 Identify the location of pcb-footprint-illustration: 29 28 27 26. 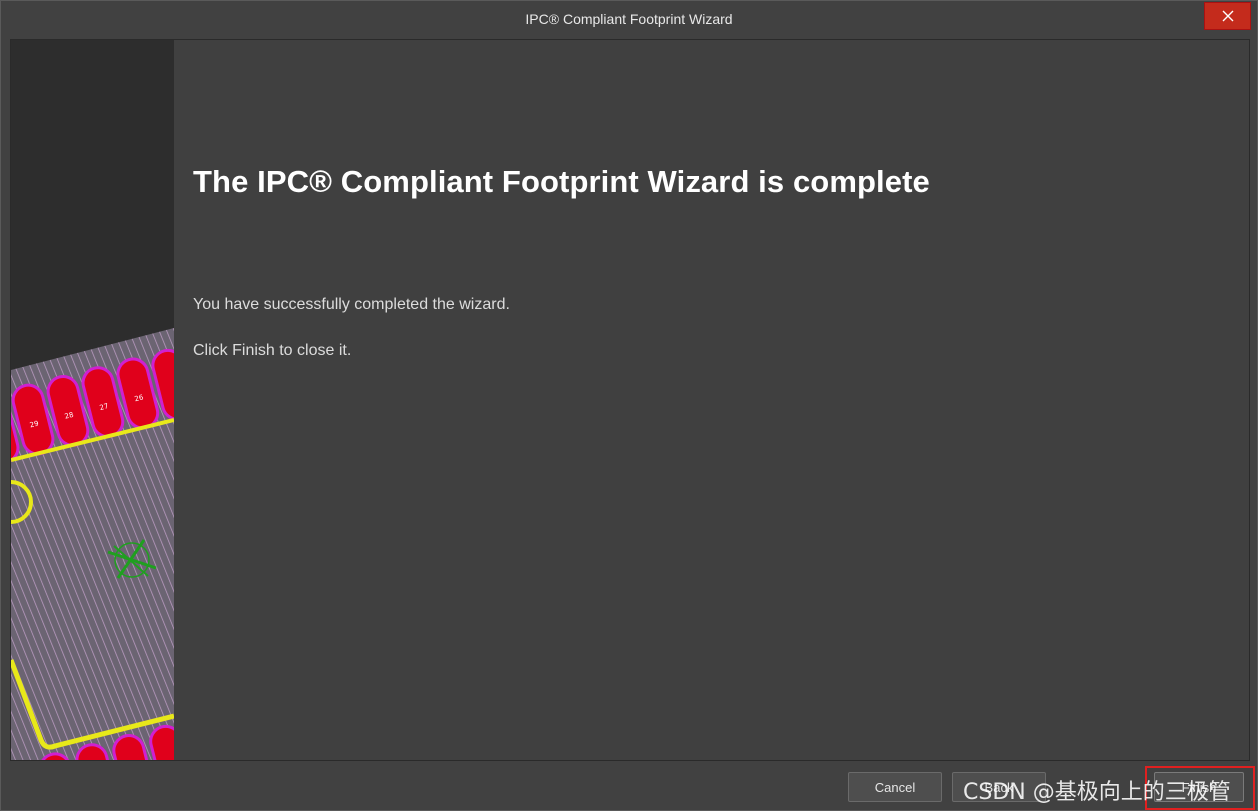
(92, 400).